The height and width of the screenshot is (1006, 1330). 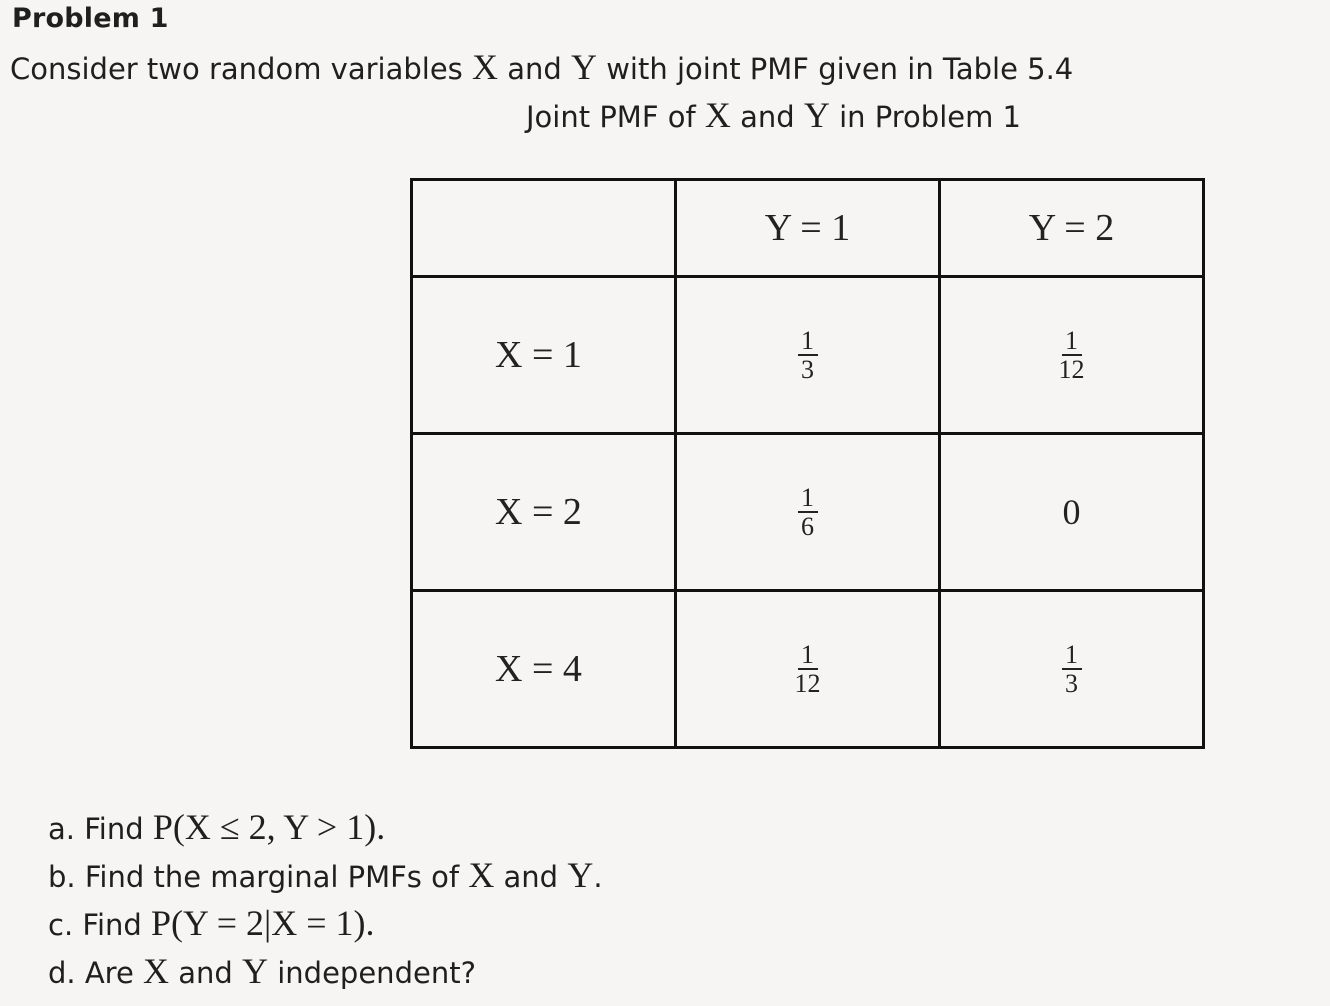 What do you see at coordinates (481, 875) in the screenshot?
I see `question-b-var-x: X` at bounding box center [481, 875].